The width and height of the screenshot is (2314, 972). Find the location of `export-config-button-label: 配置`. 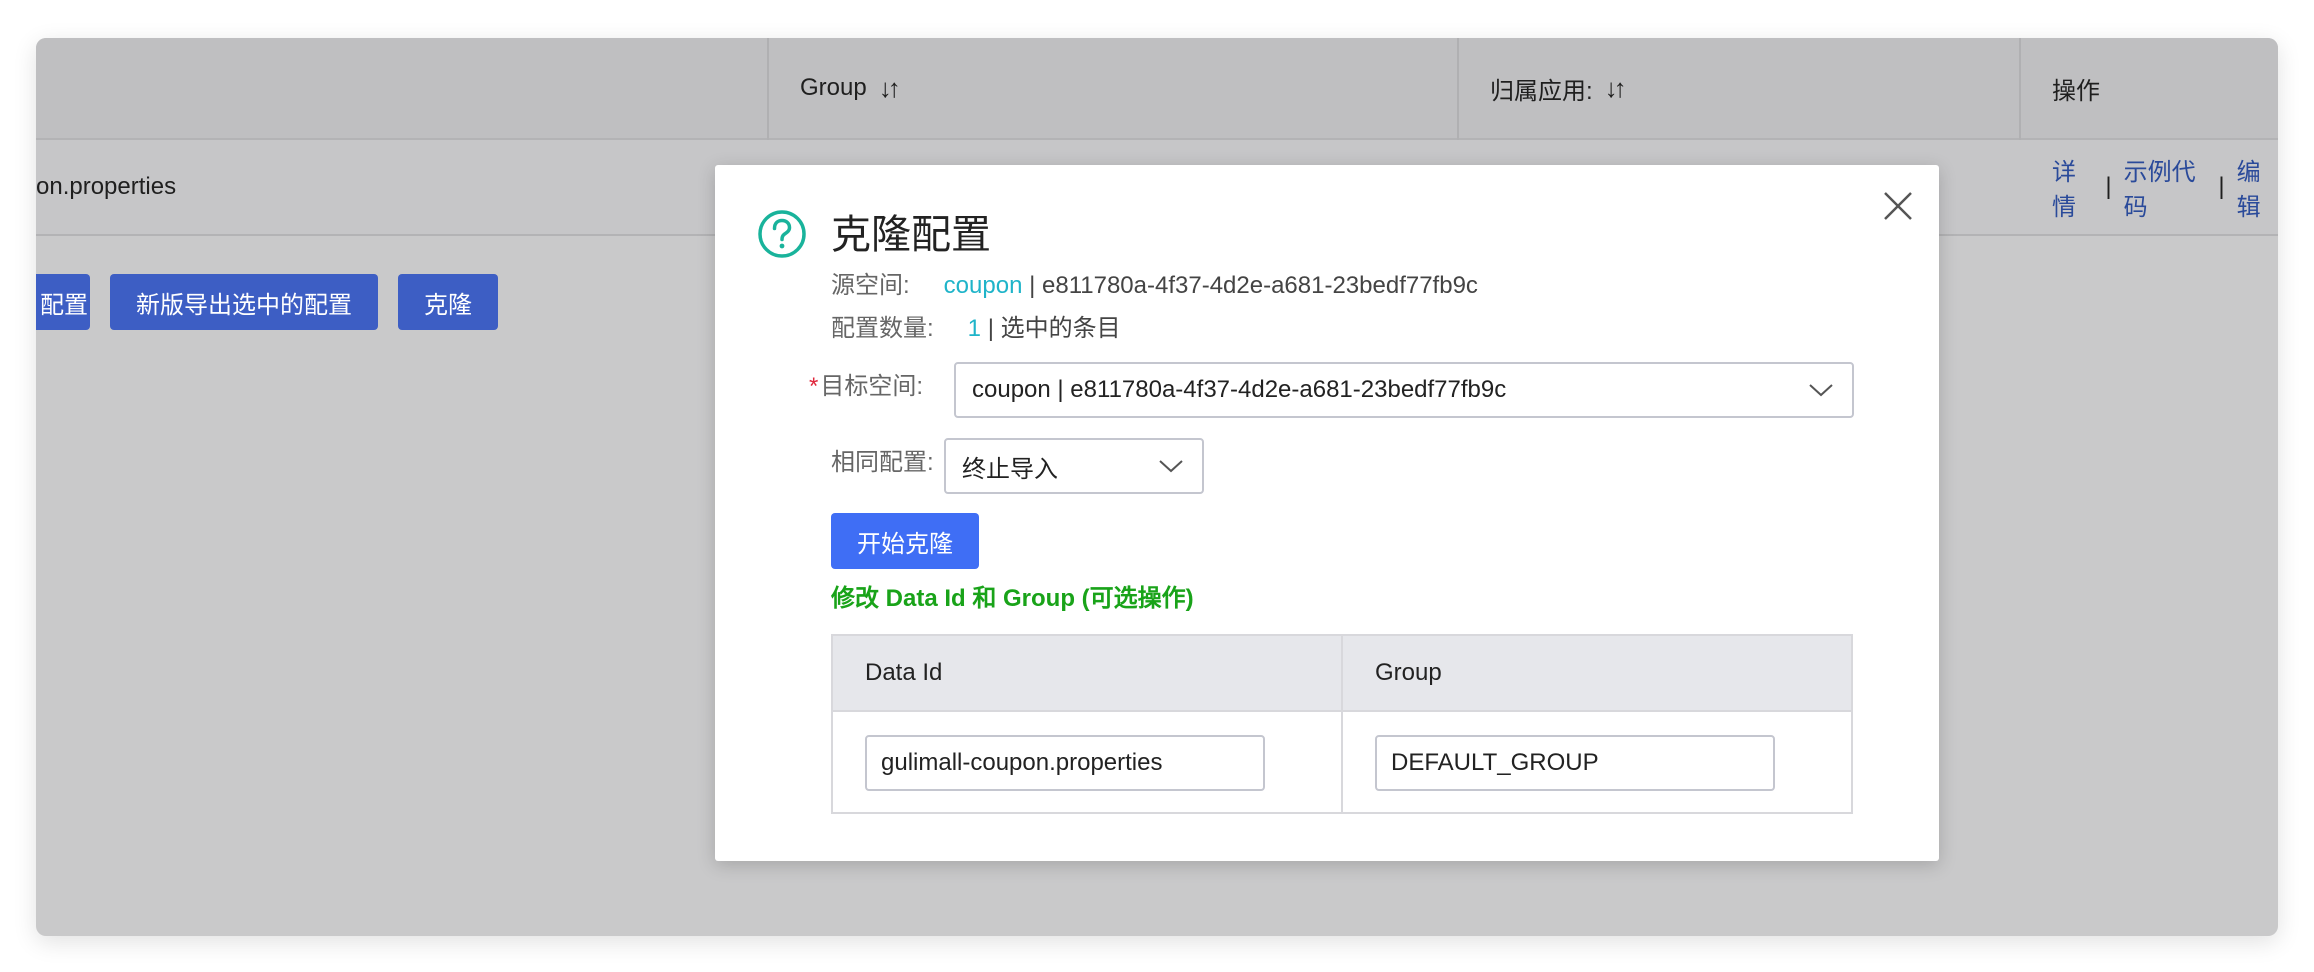

export-config-button-label: 配置 is located at coordinates (64, 305).